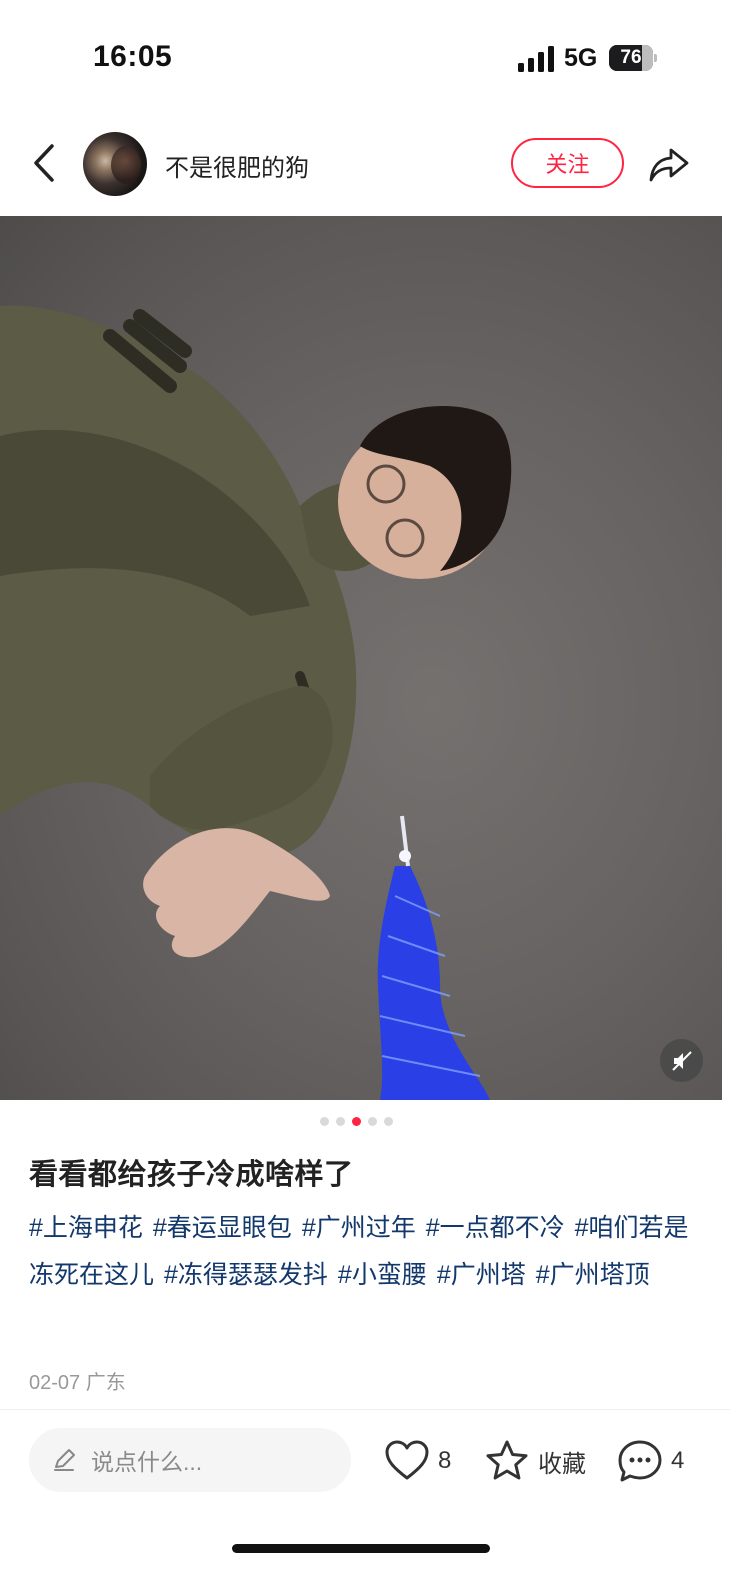  What do you see at coordinates (105, 1383) in the screenshot?
I see `post-location: 广东` at bounding box center [105, 1383].